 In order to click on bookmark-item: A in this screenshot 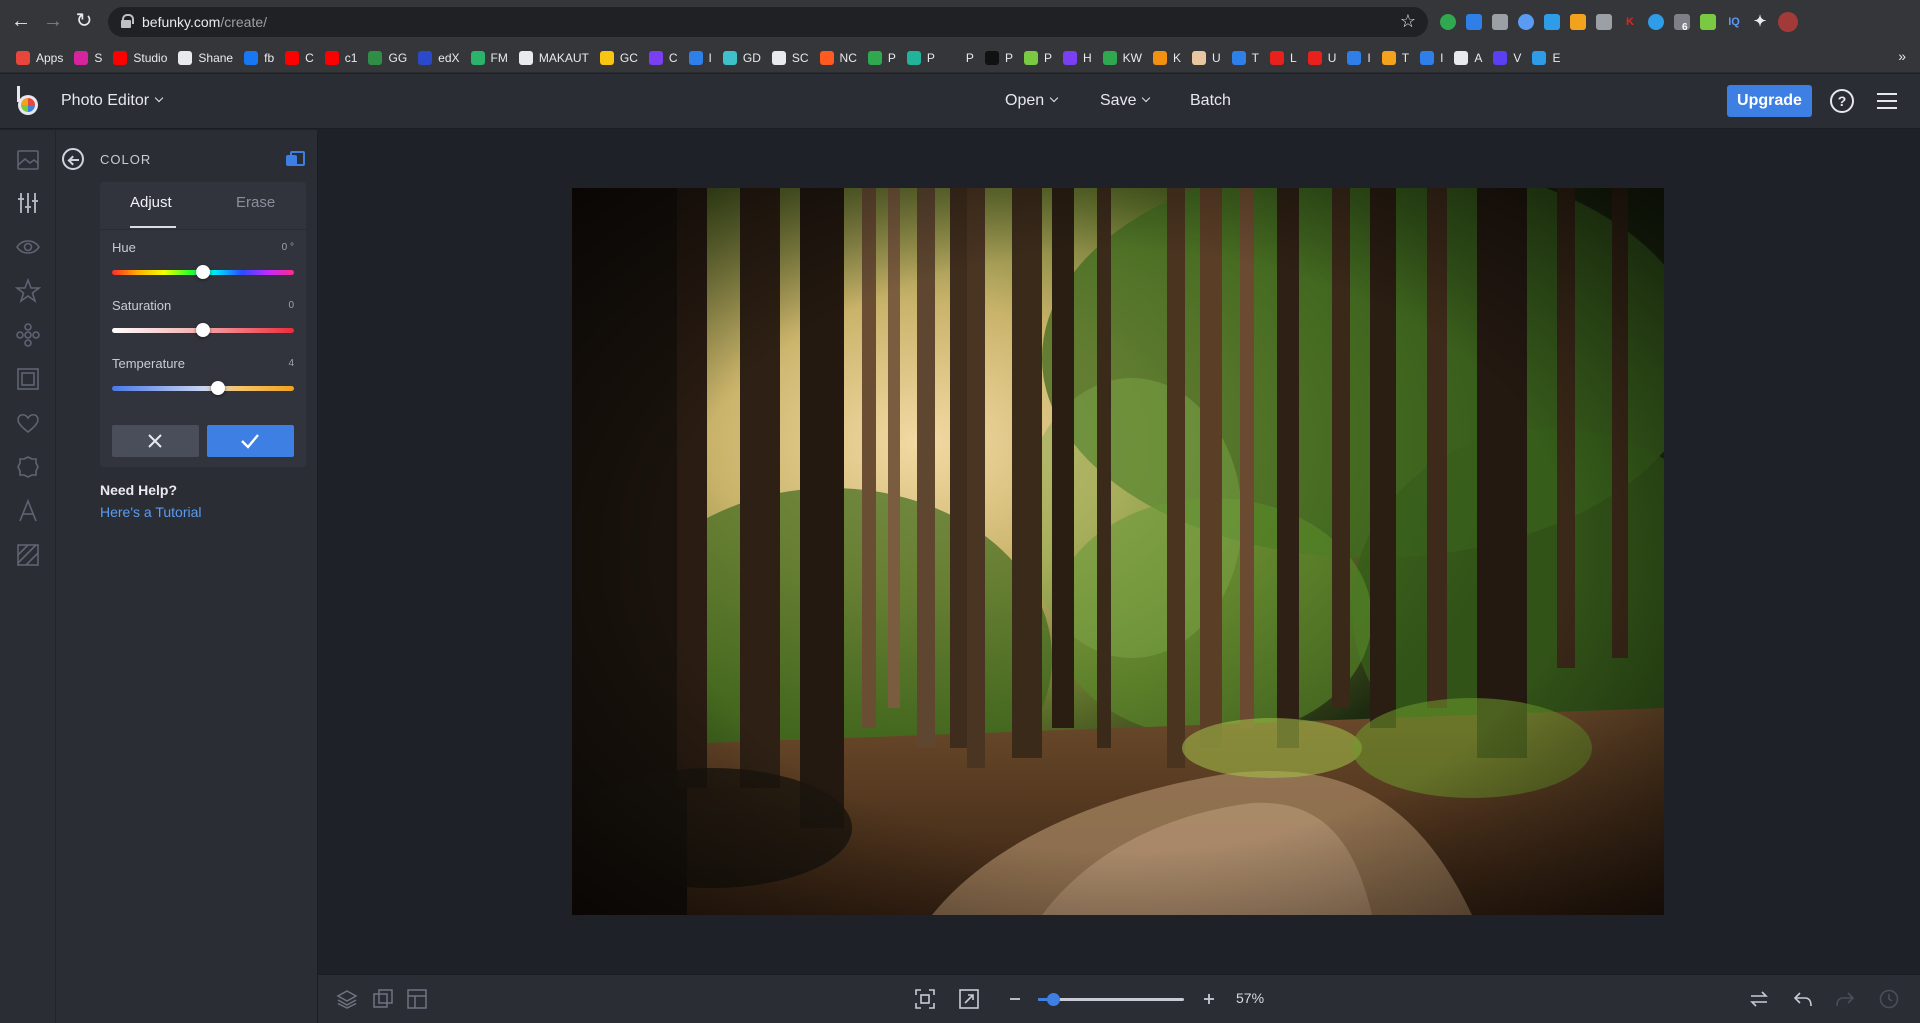, I will do `click(1469, 58)`.